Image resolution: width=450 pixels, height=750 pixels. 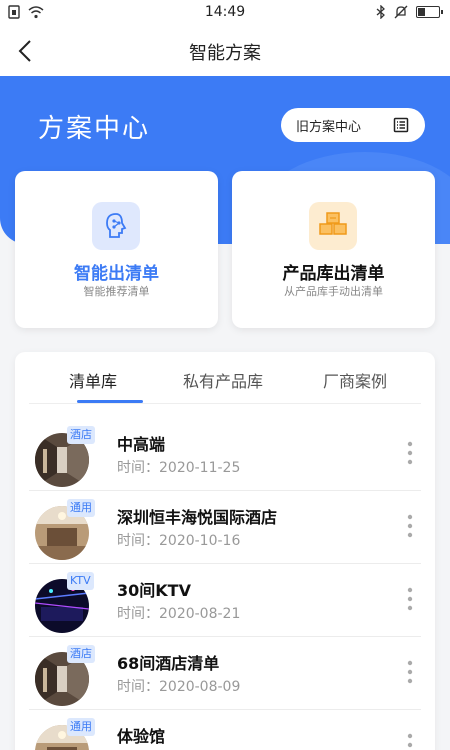 I want to click on battery-fill, so click(x=421, y=12).